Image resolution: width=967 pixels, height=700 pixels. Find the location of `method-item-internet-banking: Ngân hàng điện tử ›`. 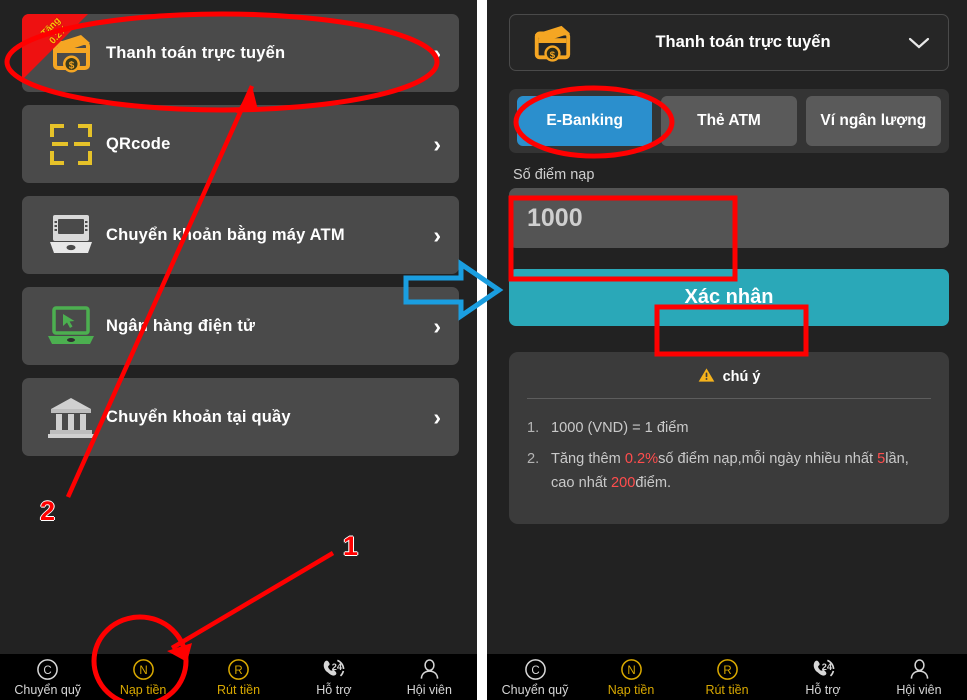

method-item-internet-banking: Ngân hàng điện tử › is located at coordinates (240, 326).